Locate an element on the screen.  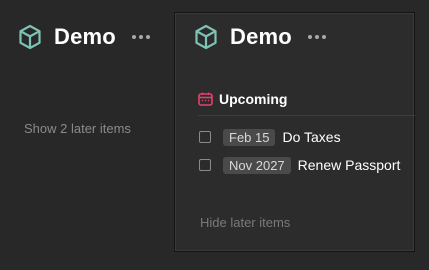
calendar-icon is located at coordinates (205, 99).